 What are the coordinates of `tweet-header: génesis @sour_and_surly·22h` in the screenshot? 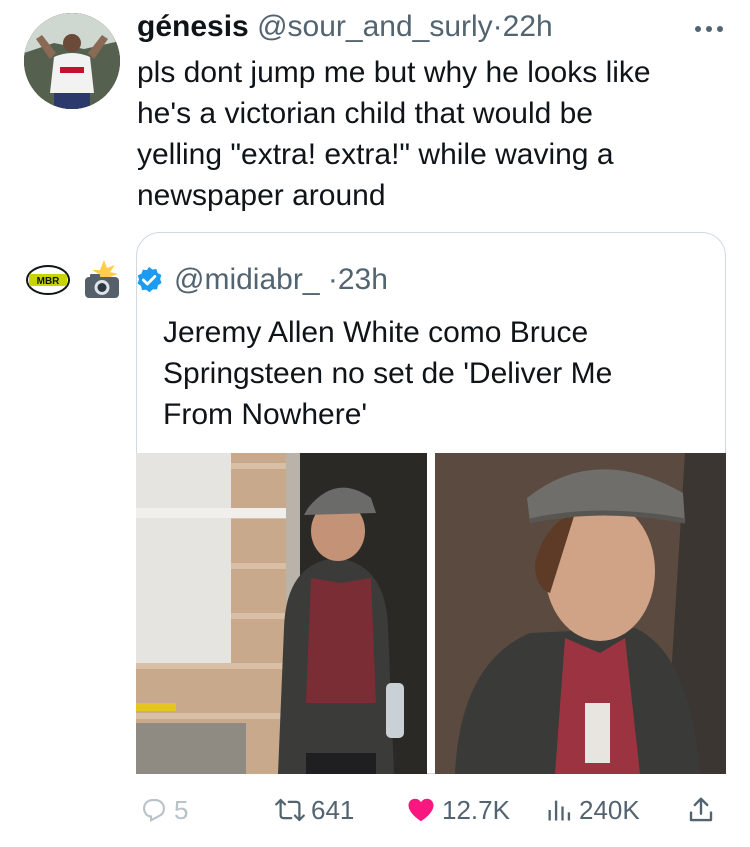 It's located at (345, 27).